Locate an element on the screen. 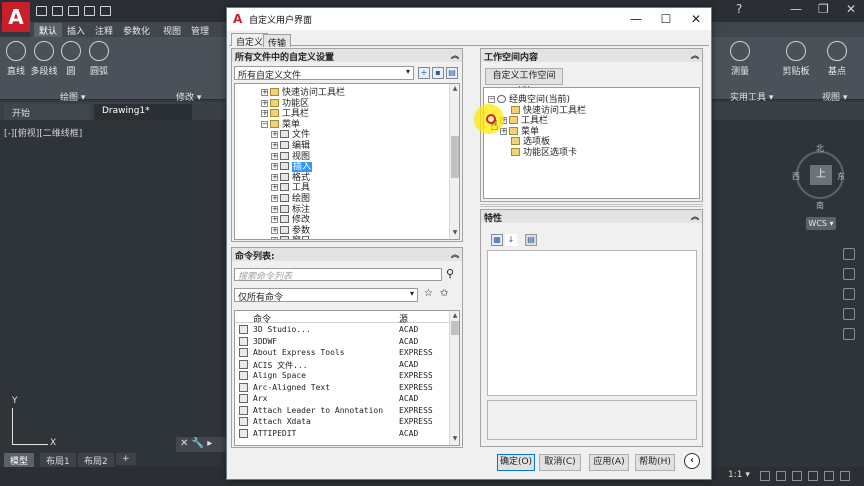  help-icon: ? is located at coordinates (739, 9).